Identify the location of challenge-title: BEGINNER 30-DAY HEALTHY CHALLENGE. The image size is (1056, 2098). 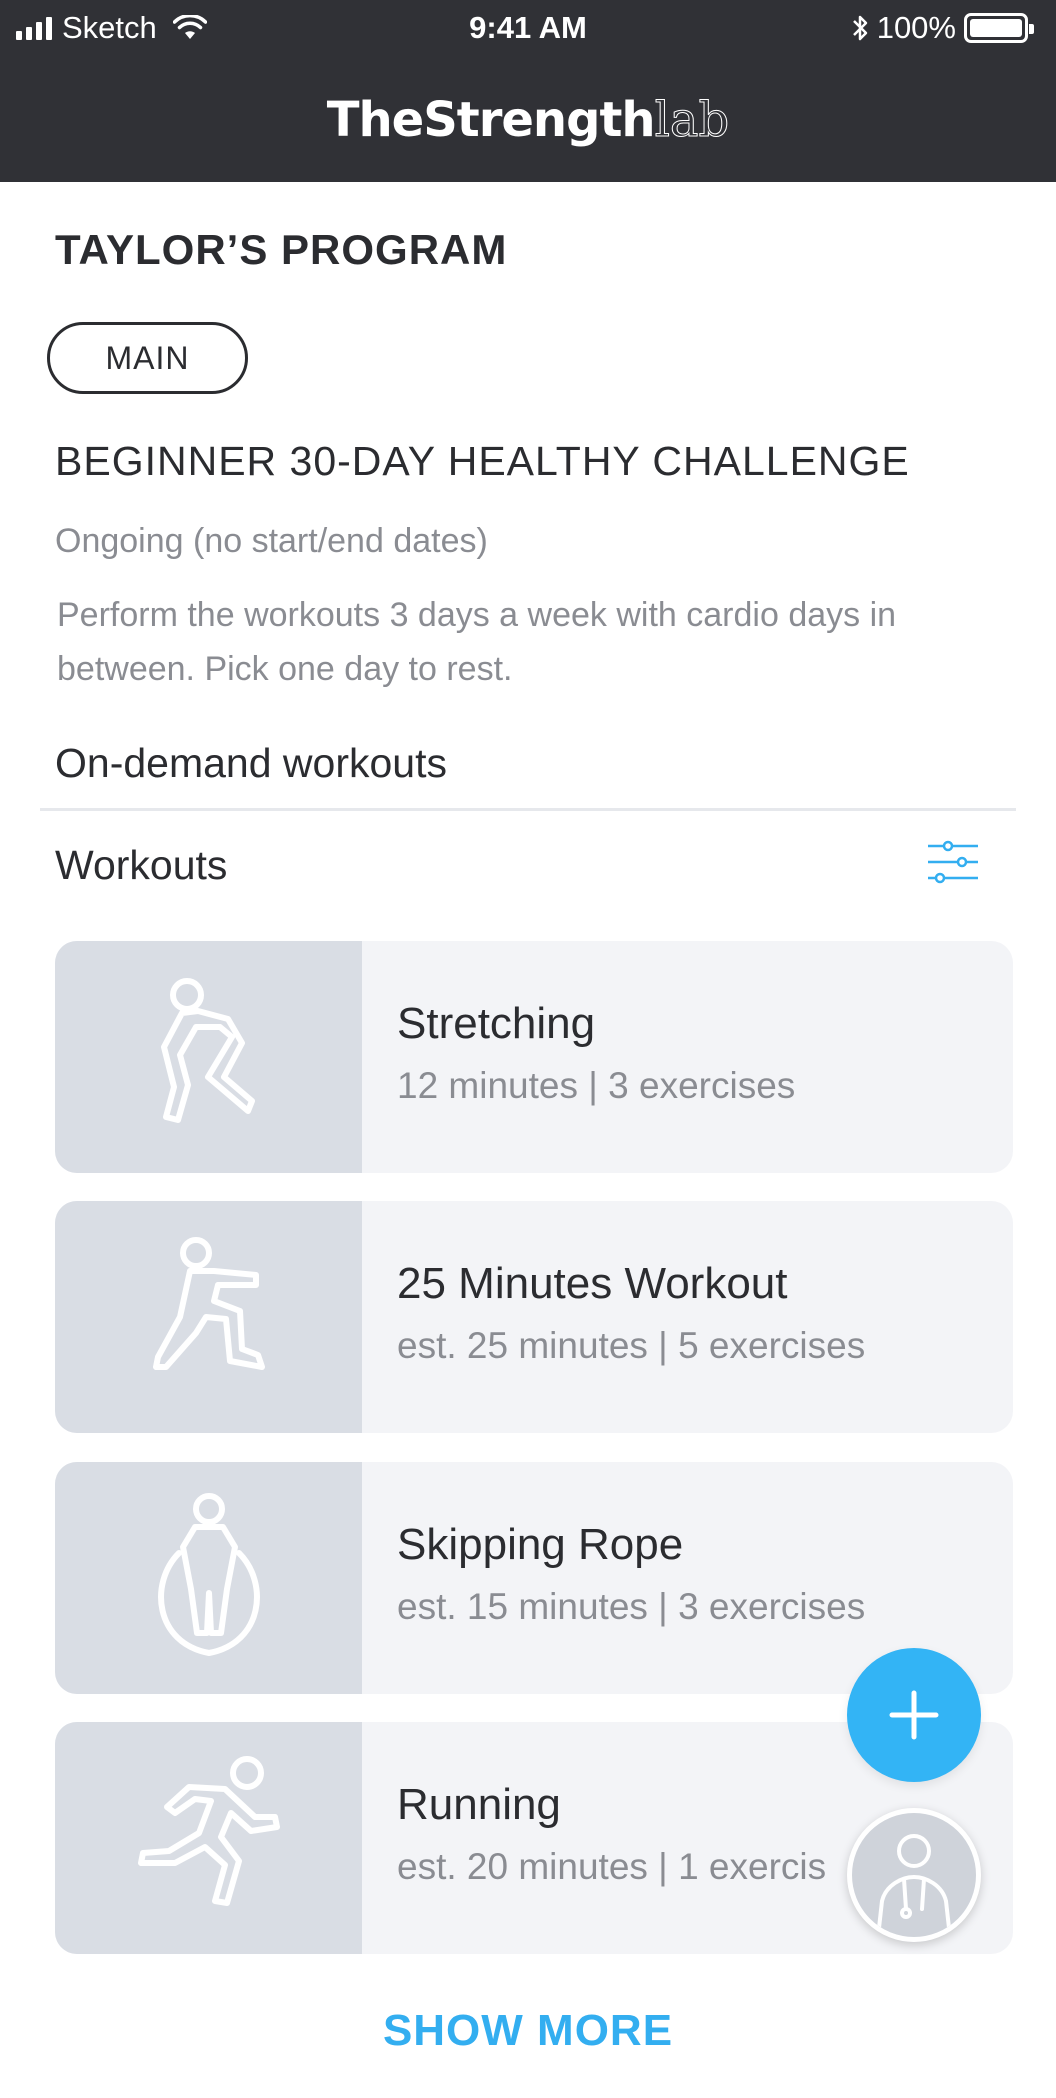
(482, 461).